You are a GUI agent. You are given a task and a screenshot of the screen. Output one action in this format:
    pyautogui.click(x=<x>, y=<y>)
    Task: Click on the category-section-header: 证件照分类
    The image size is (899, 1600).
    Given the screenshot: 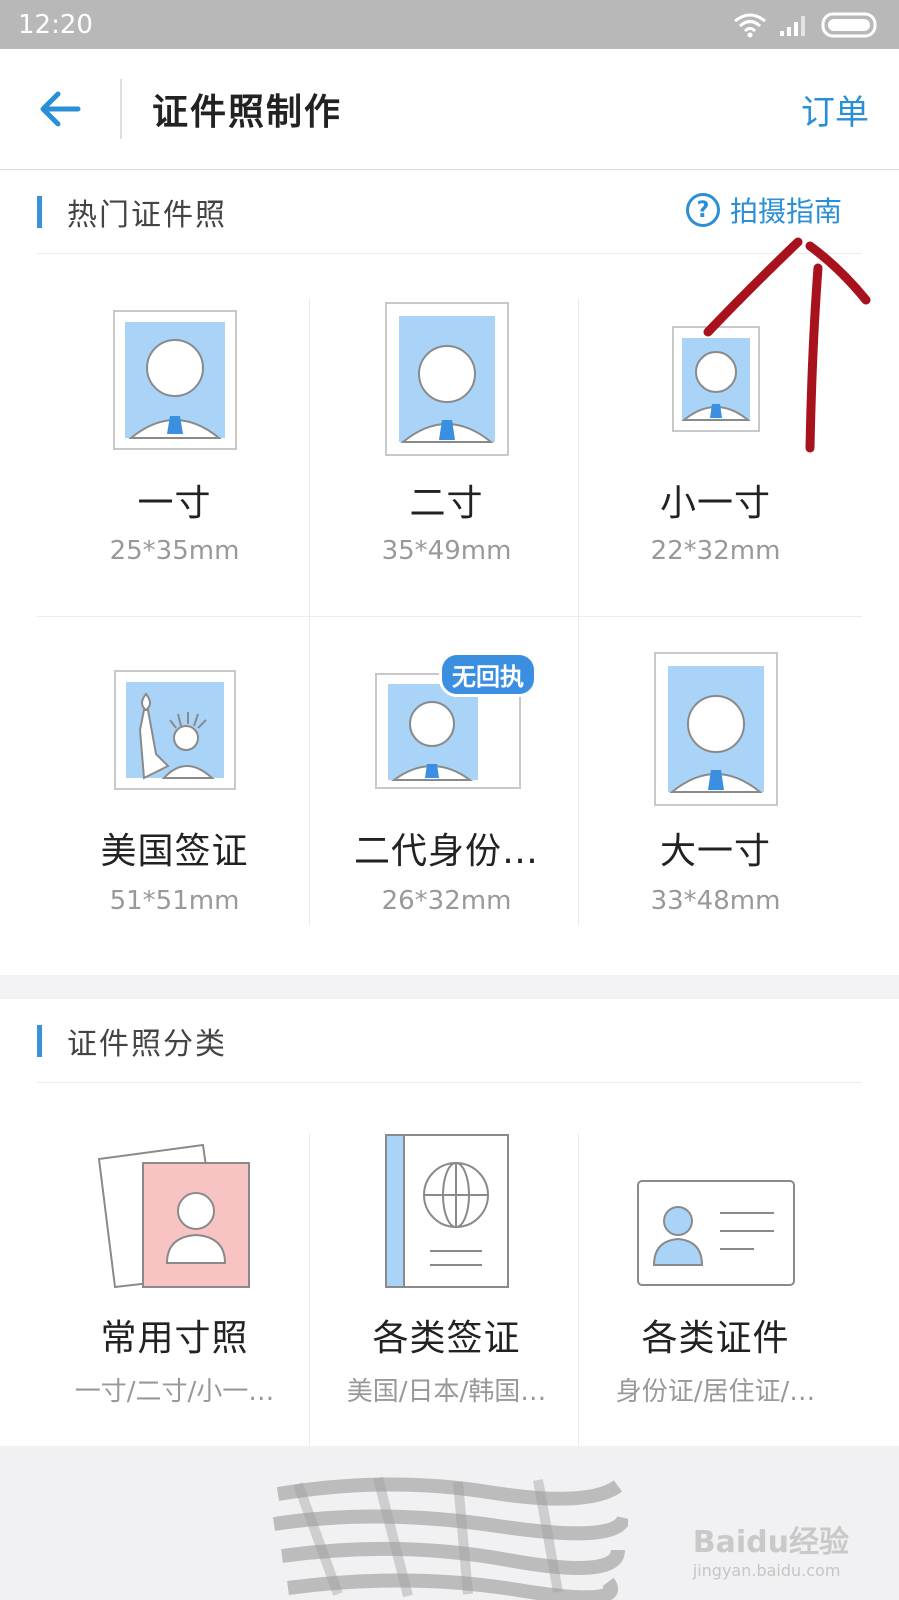 What is the action you would take?
    pyautogui.click(x=449, y=1041)
    